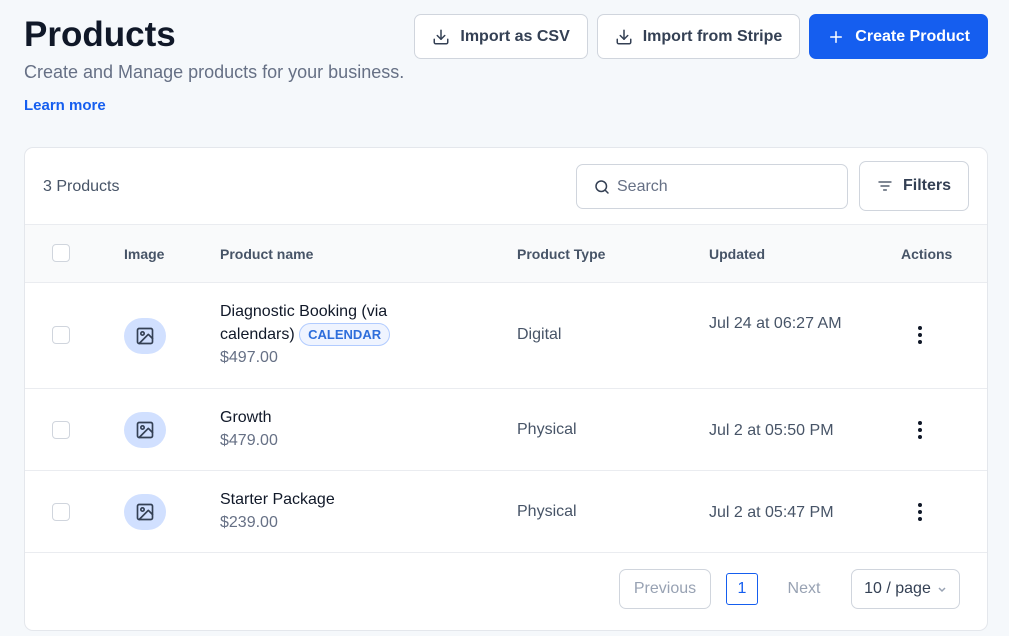 The image size is (1009, 636). Describe the element at coordinates (81, 186) in the screenshot. I see `product-count: 3 Products` at that location.